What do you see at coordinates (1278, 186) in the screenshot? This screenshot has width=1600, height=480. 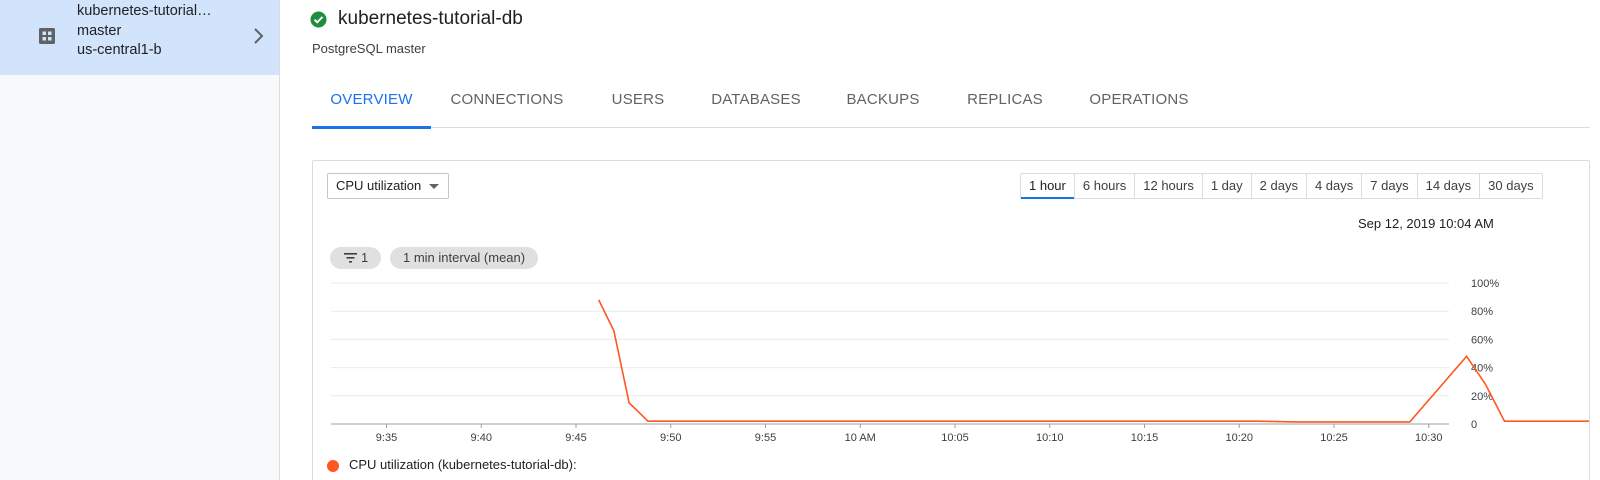 I see `range-2-days: 2 days` at bounding box center [1278, 186].